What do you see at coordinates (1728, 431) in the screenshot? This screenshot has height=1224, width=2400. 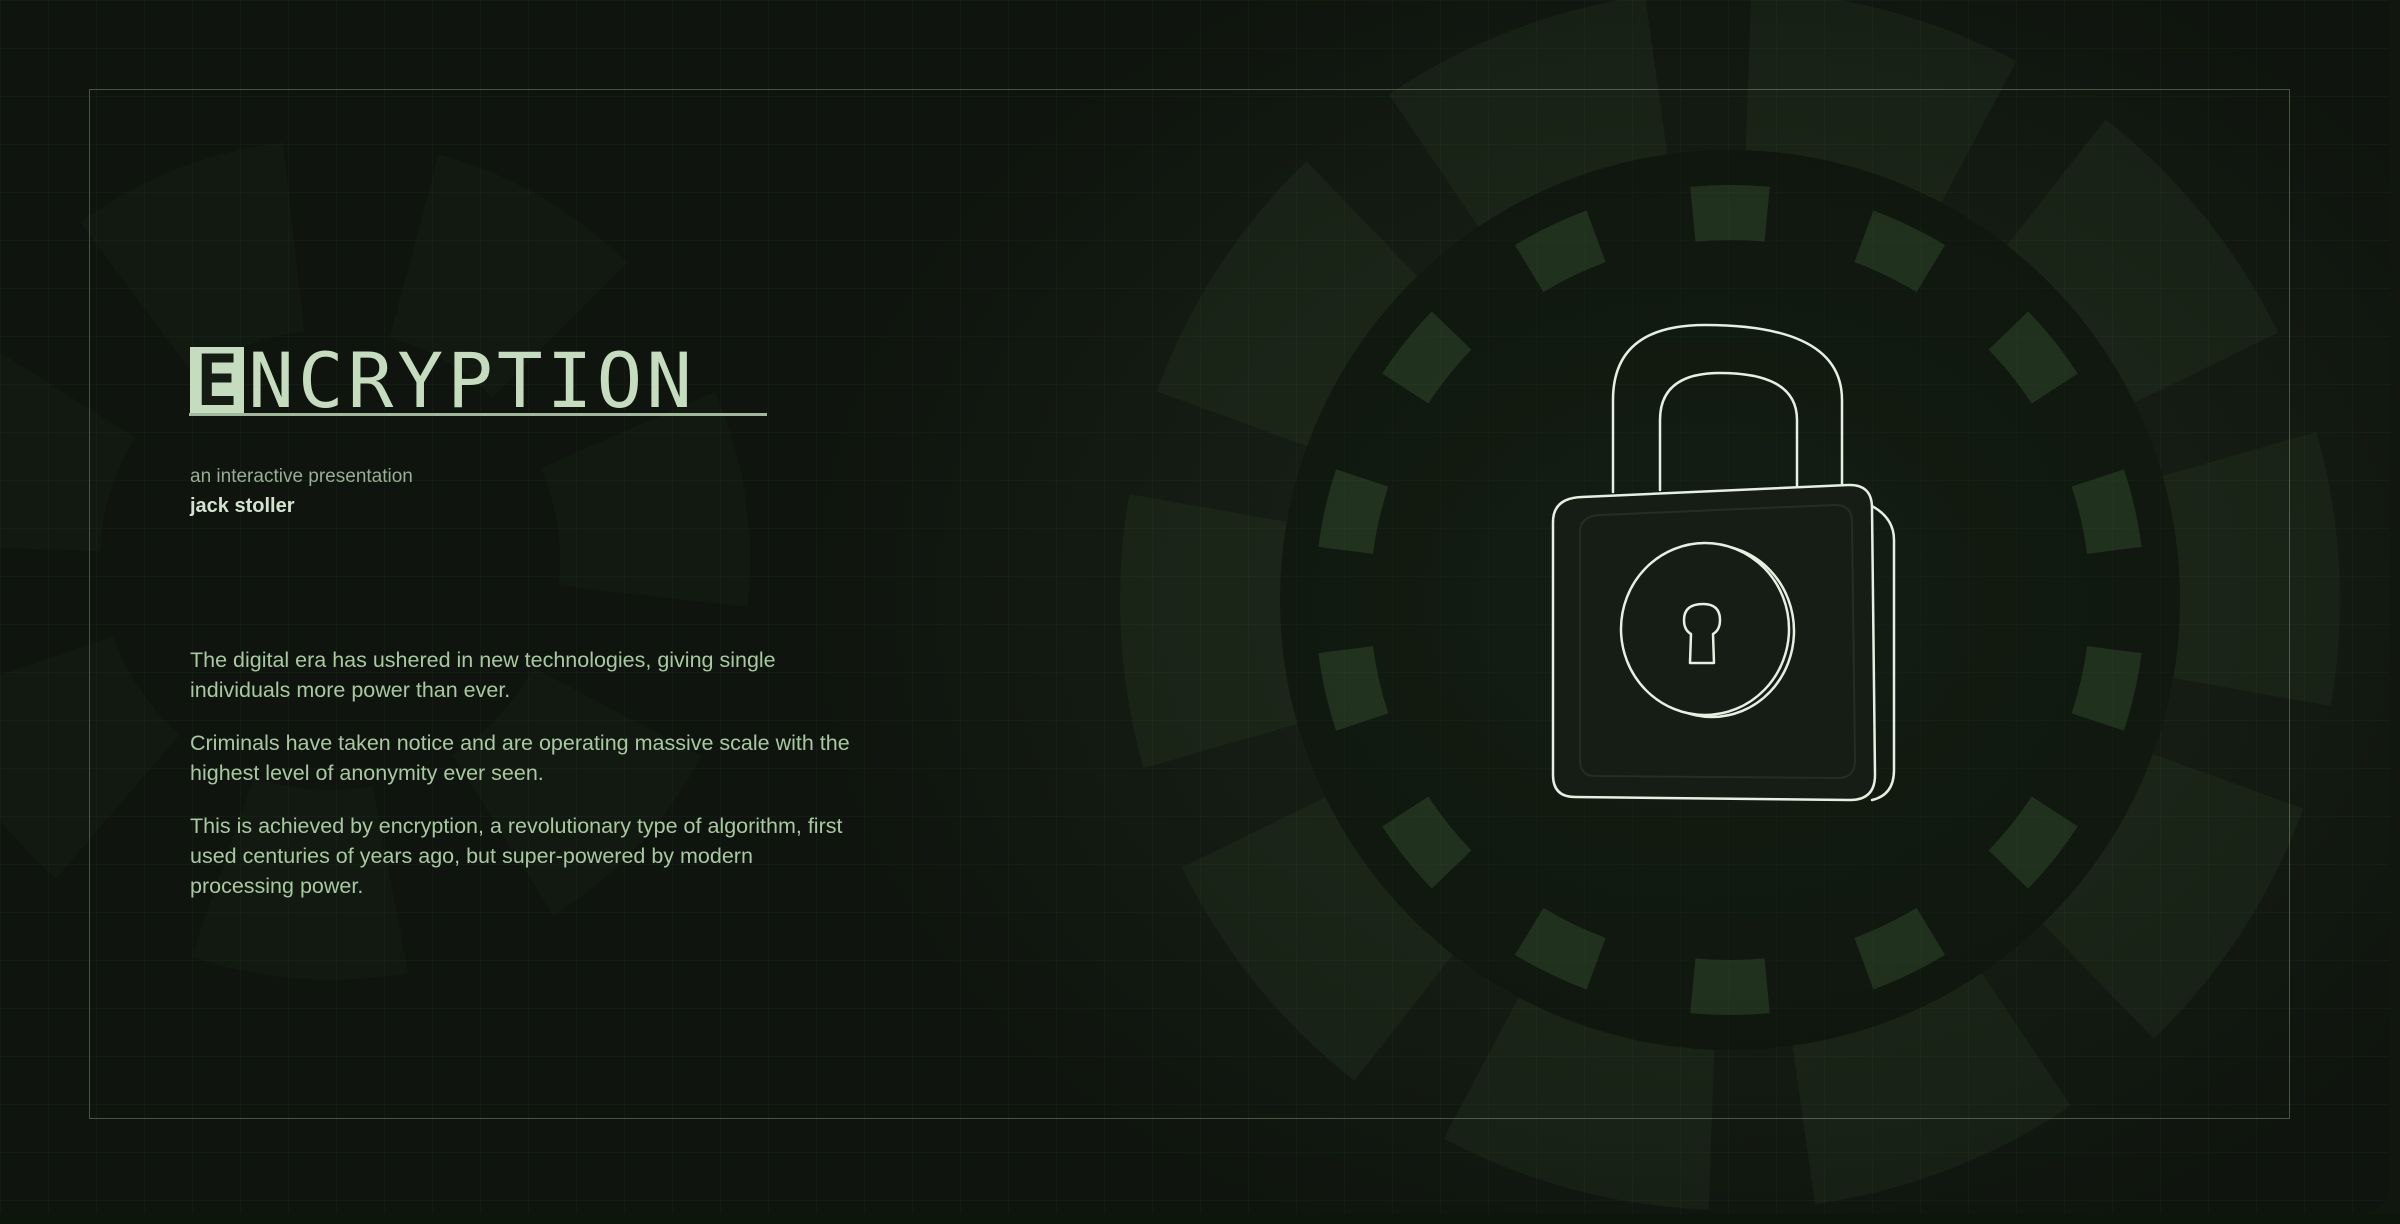 I see `shackle-inner` at bounding box center [1728, 431].